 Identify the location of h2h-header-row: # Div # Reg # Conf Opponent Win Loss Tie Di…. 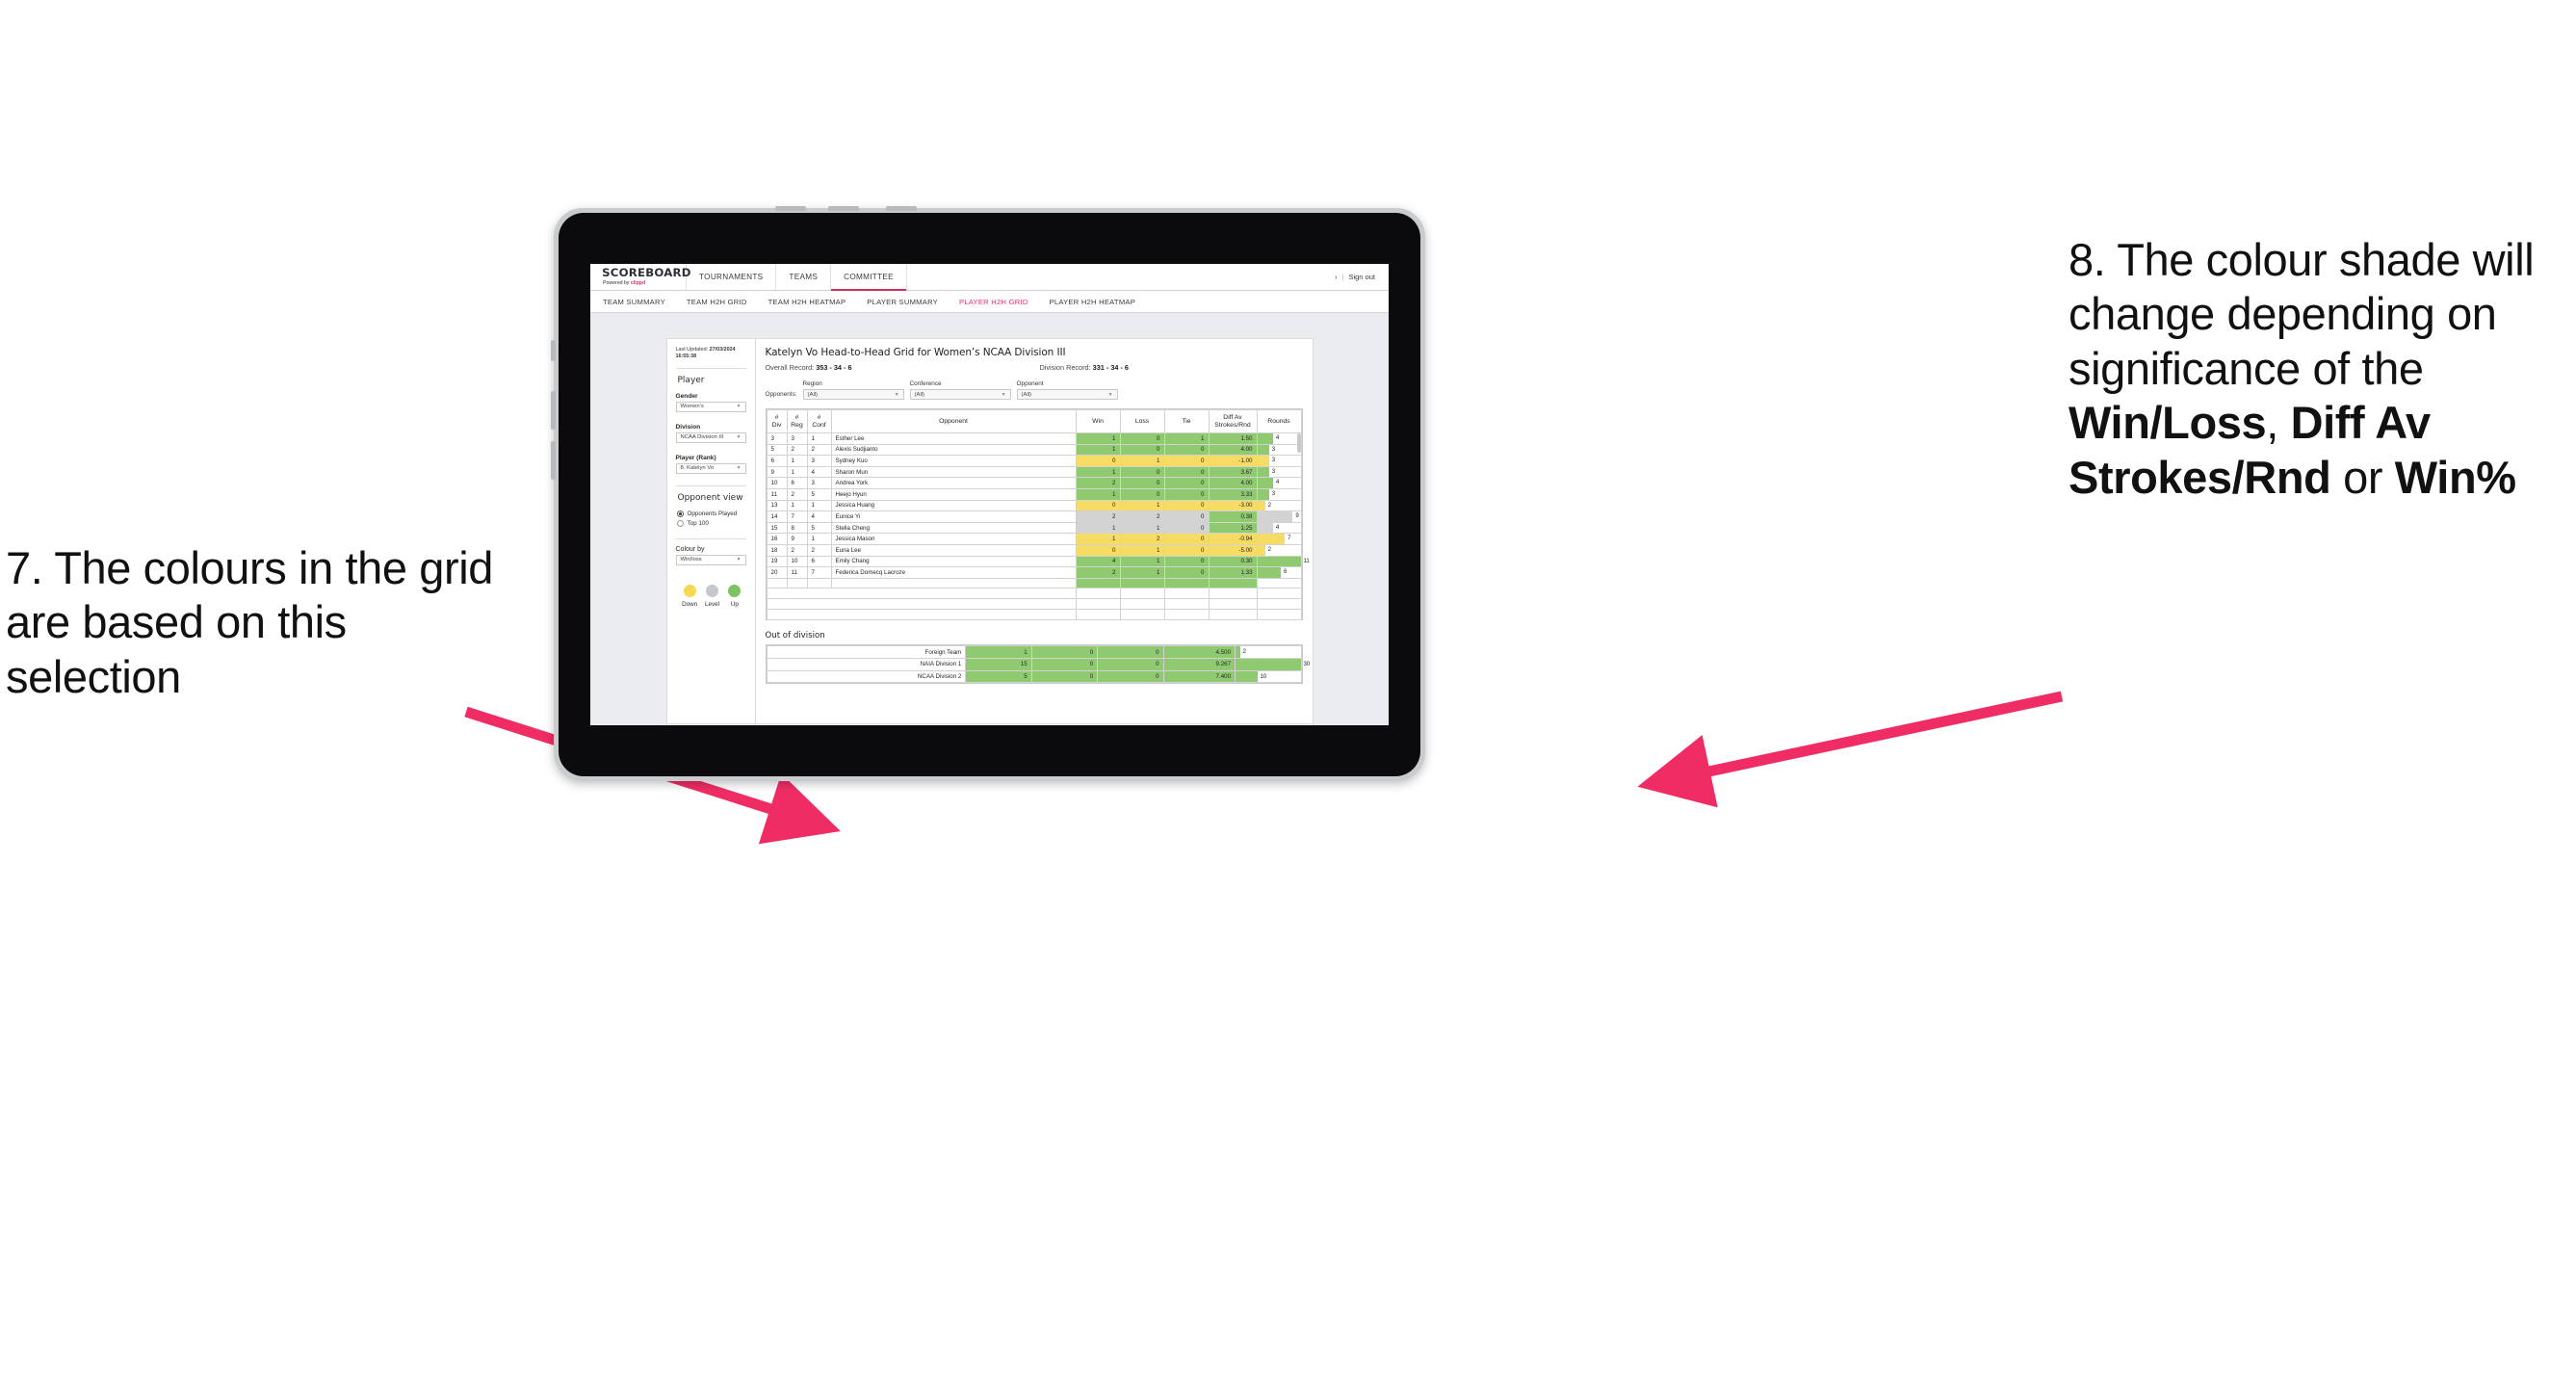
(1034, 421).